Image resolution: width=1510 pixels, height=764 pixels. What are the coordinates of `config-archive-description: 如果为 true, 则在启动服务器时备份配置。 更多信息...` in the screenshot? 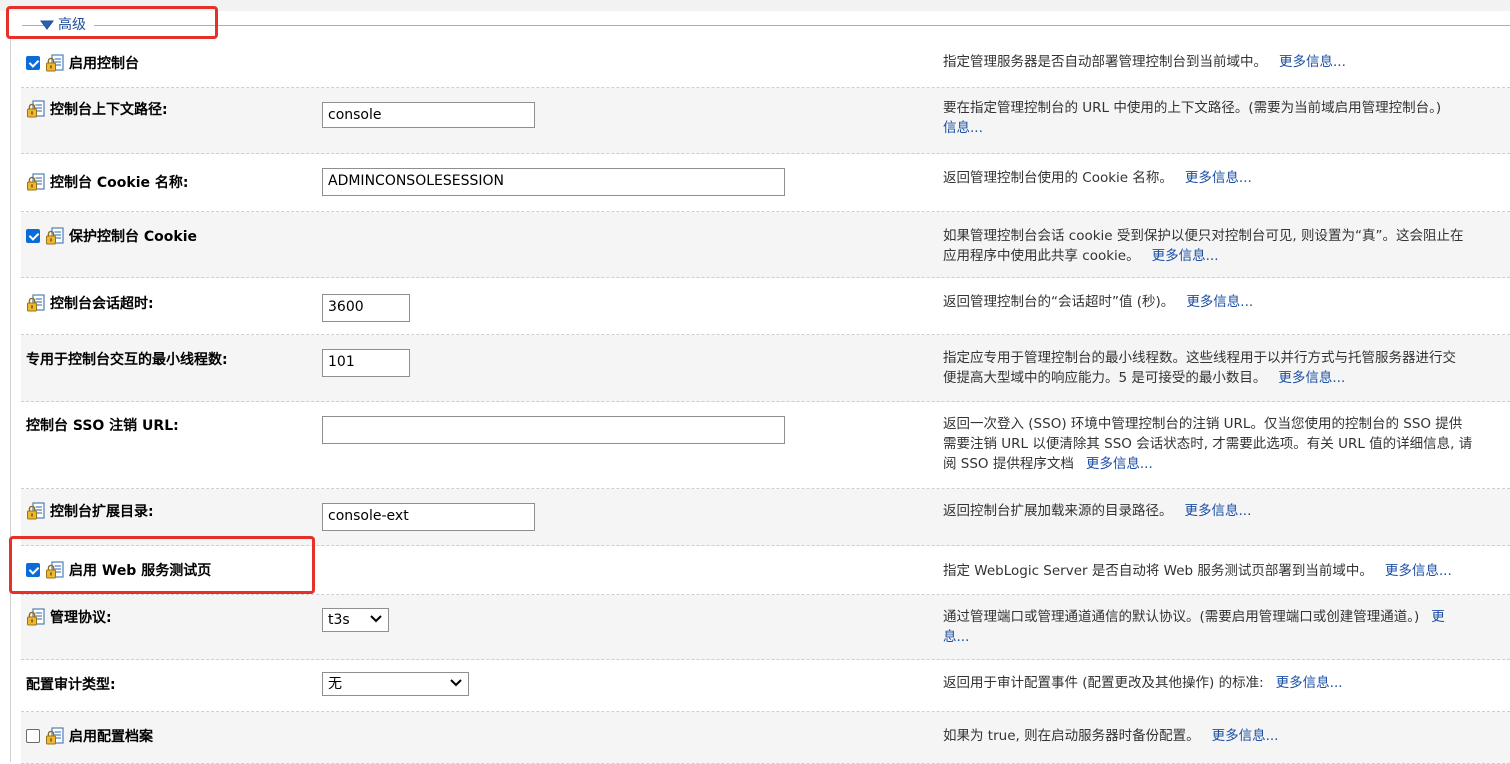 It's located at (1226, 736).